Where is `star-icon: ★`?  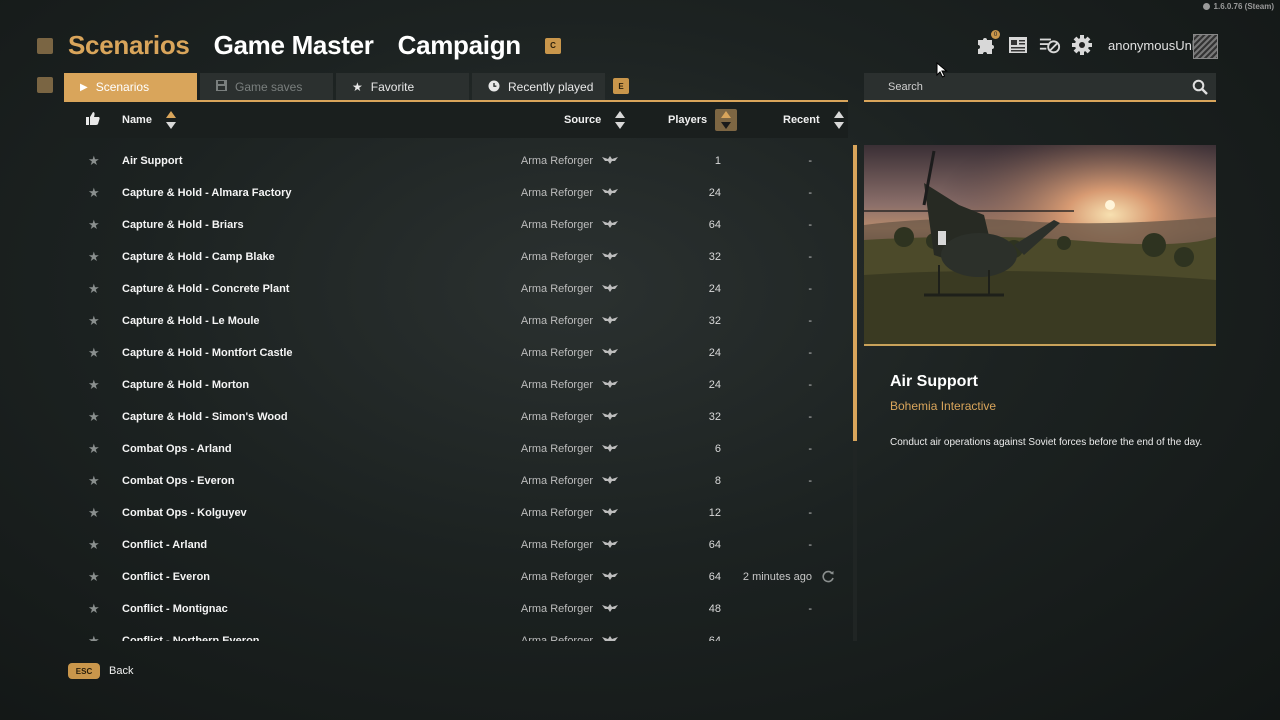
star-icon: ★ is located at coordinates (357, 87).